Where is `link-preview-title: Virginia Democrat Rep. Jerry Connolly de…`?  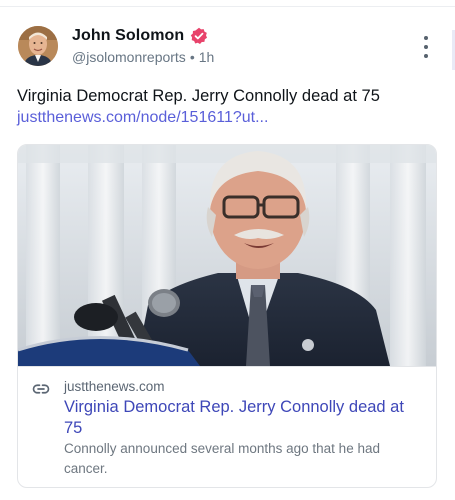 link-preview-title: Virginia Democrat Rep. Jerry Connolly de… is located at coordinates (244, 418).